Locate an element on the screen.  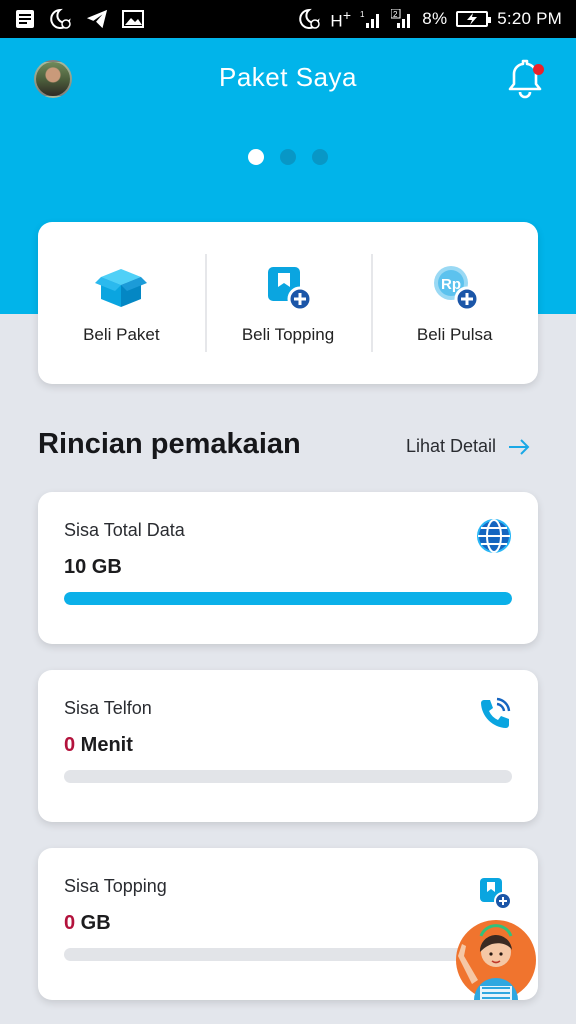
section-title: Rincian pemakaian is located at coordinates (169, 444).